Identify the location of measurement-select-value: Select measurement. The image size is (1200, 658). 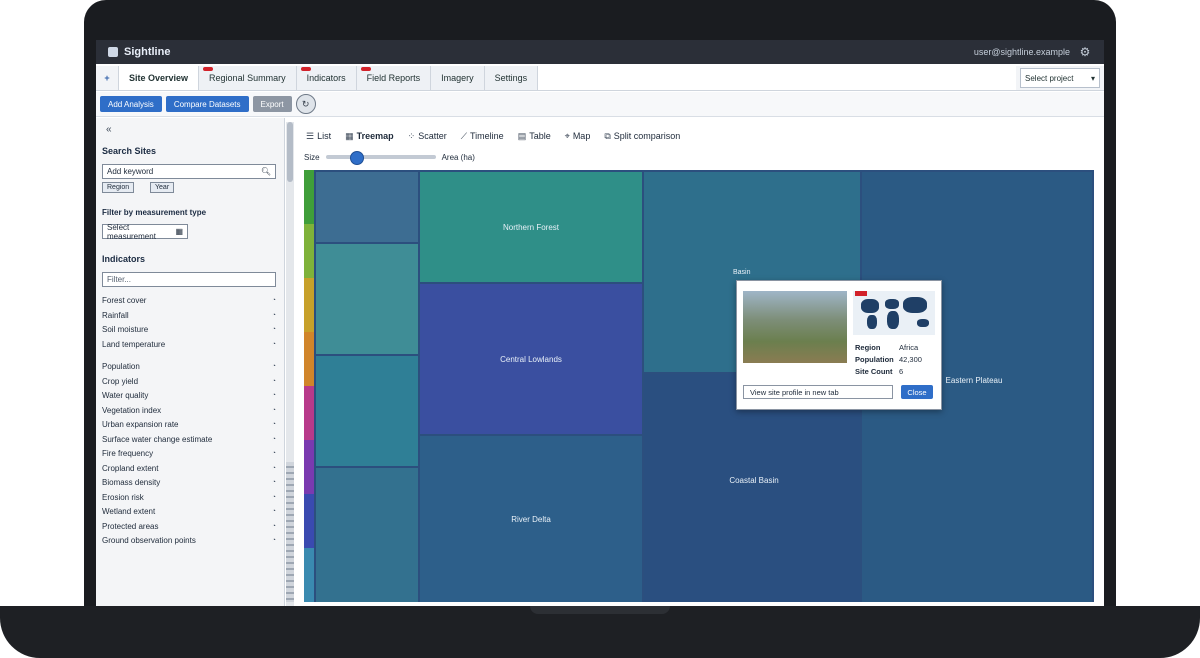
(131, 231).